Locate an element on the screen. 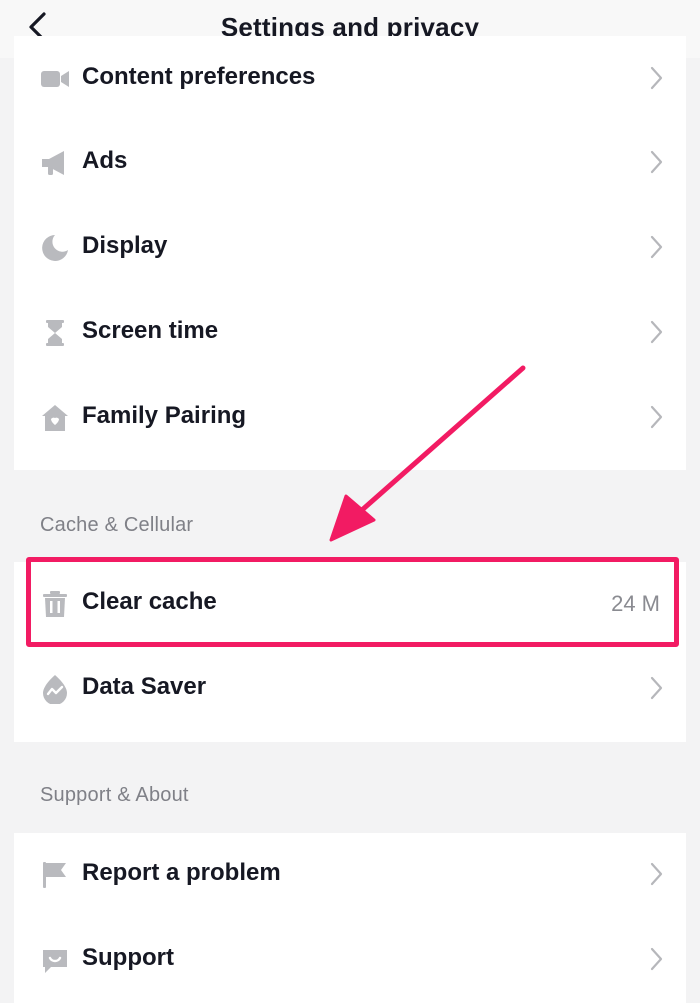  moon-icon is located at coordinates (55, 248).